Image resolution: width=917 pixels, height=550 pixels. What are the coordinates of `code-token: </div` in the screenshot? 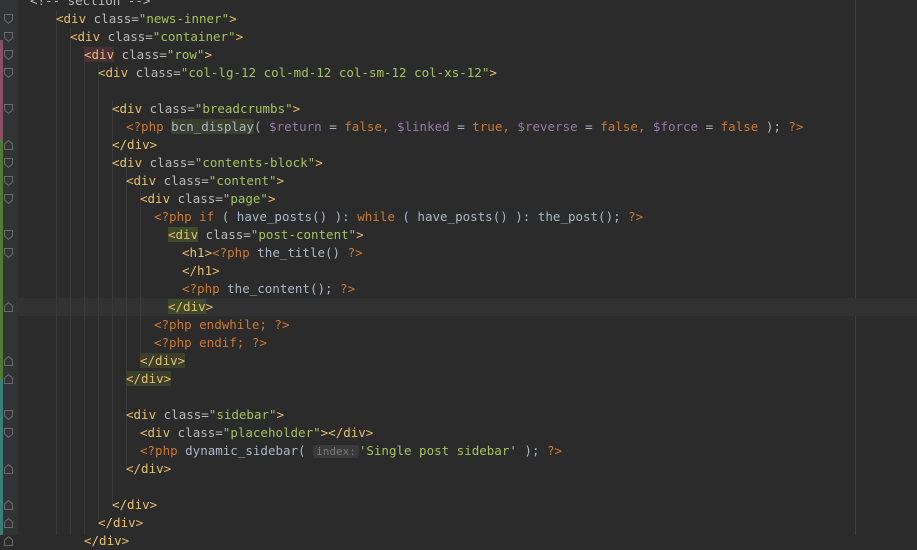 It's located at (187, 306).